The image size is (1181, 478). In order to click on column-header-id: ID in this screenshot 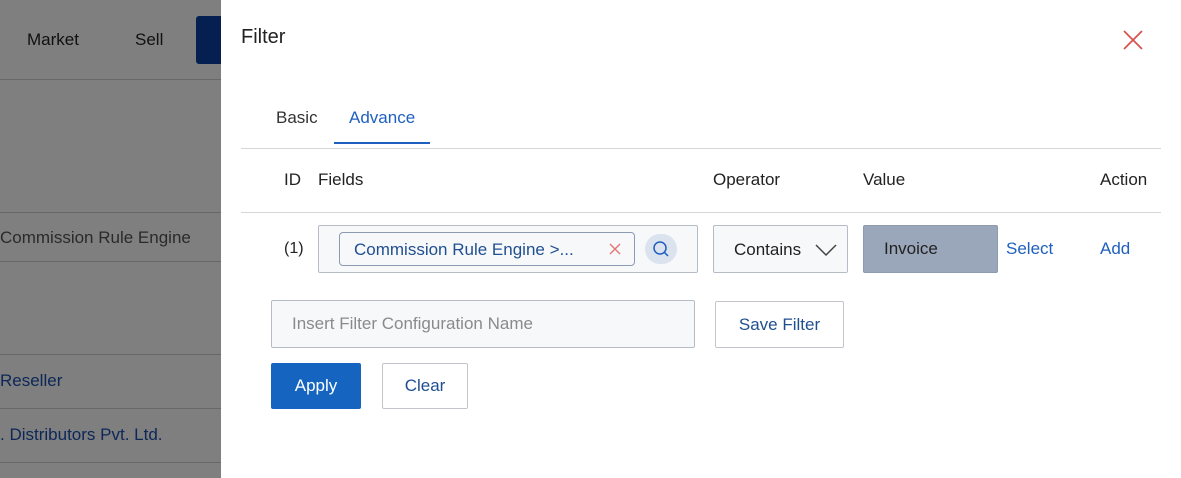, I will do `click(292, 179)`.